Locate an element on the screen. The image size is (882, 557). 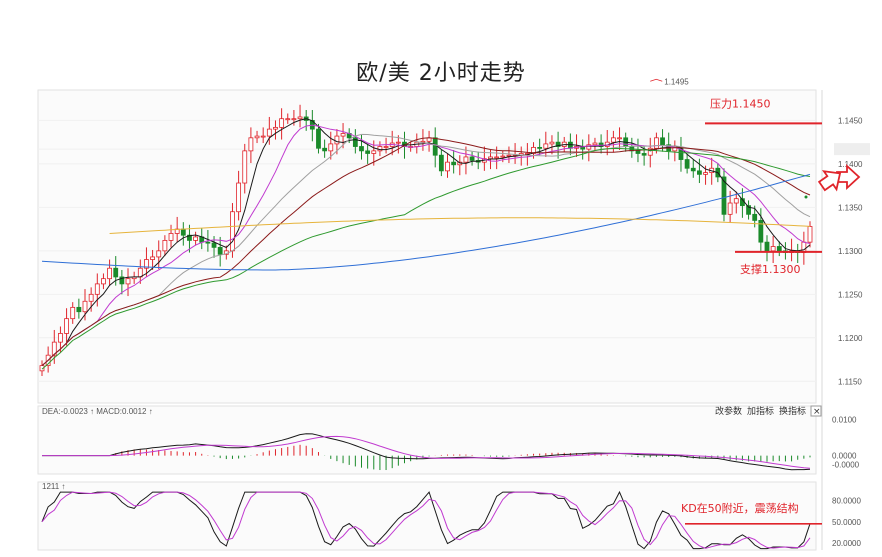
support-label: 支撑1.1300 is located at coordinates (770, 269).